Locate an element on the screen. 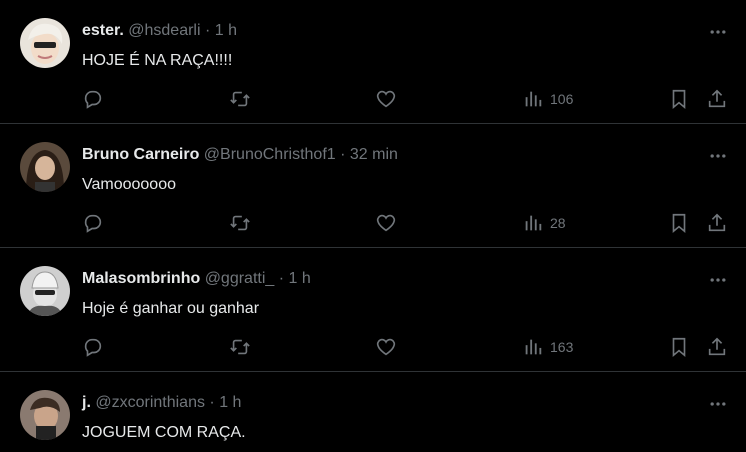 The height and width of the screenshot is (452, 746). tweet-text: JOGUEM COM RAÇA. is located at coordinates (164, 432).